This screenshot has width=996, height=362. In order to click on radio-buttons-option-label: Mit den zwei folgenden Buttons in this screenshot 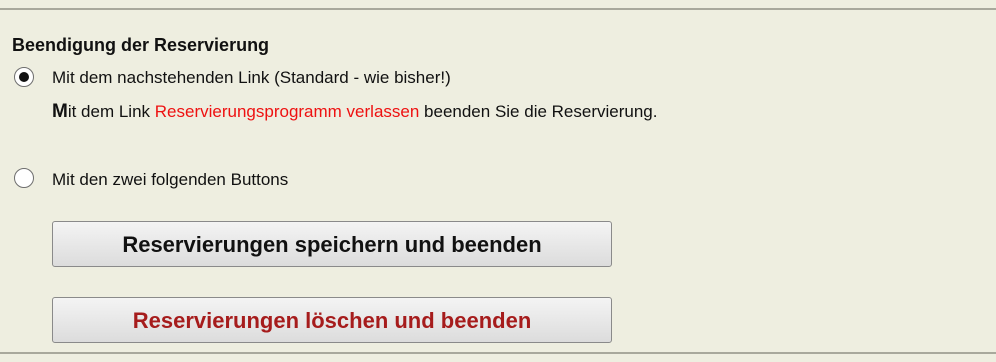, I will do `click(170, 180)`.